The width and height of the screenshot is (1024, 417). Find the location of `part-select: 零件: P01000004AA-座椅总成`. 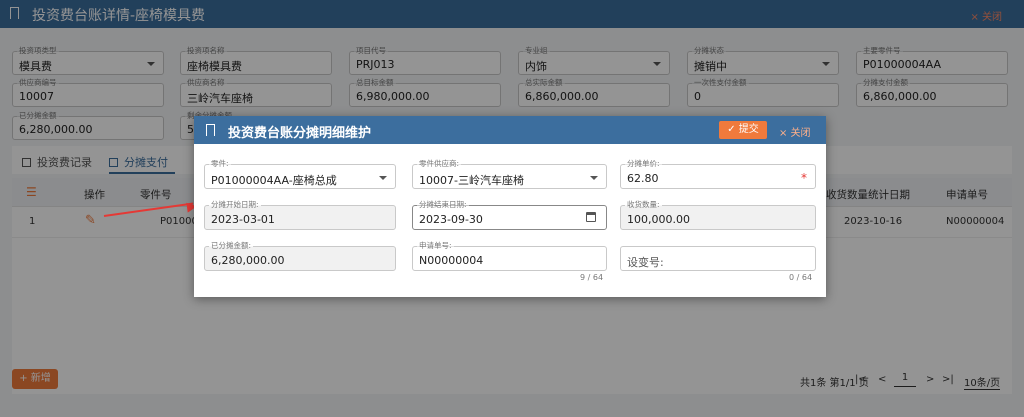

part-select: 零件: P01000004AA-座椅总成 is located at coordinates (300, 174).